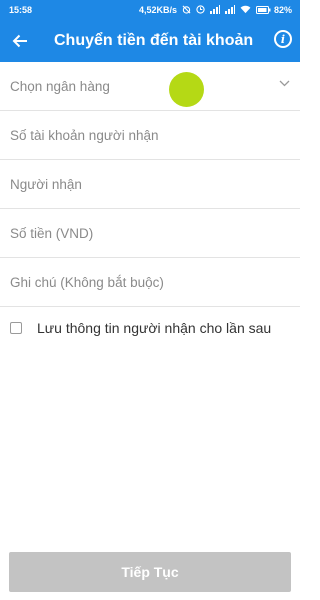  I want to click on chevron-down-icon, so click(284, 83).